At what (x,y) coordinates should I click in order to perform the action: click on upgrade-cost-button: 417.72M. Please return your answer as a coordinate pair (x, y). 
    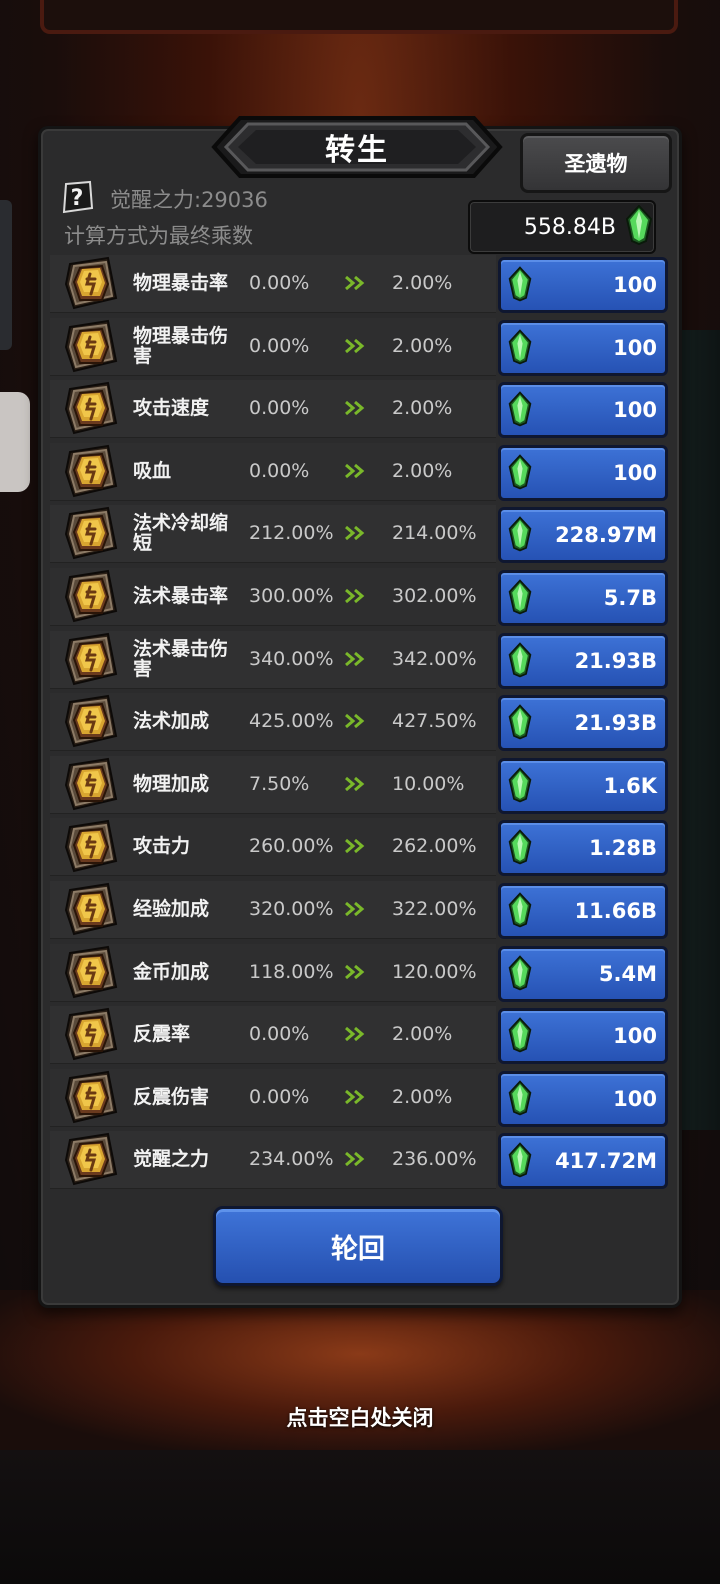
    Looking at the image, I should click on (583, 1161).